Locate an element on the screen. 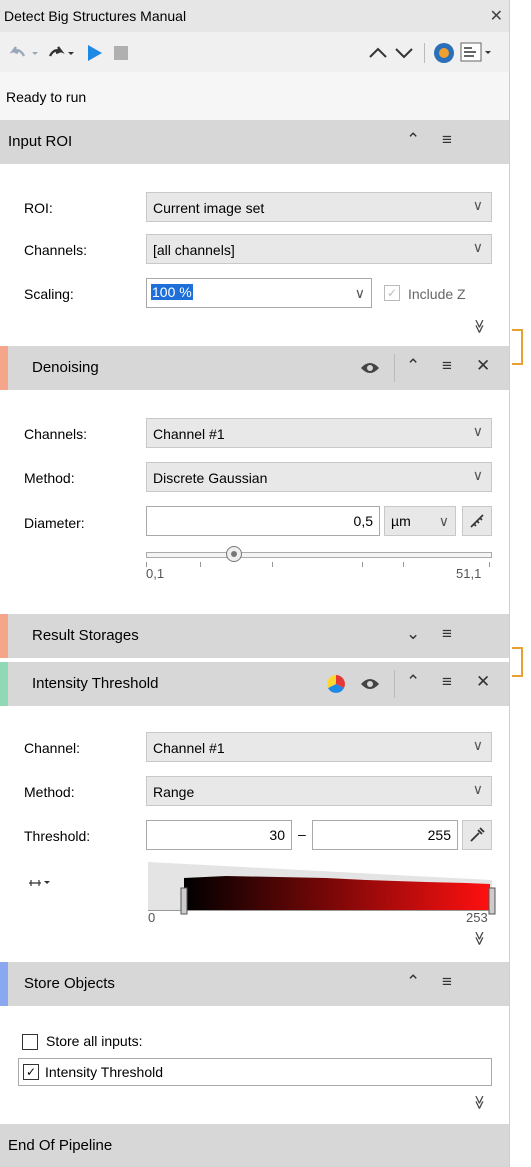 This screenshot has height=1167, width=531. diameter-input: 0,5 is located at coordinates (263, 521).